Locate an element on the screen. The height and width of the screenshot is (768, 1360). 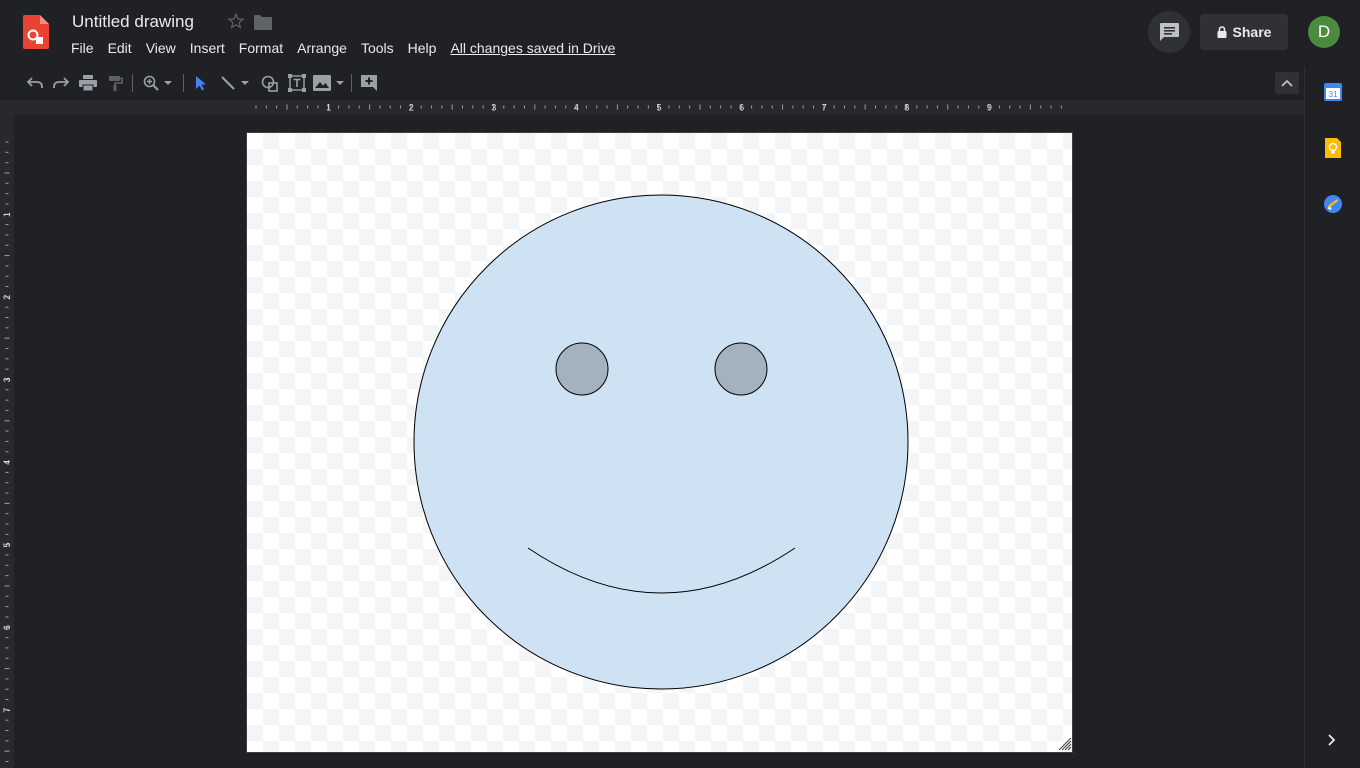
share-label: Share is located at coordinates (1252, 32).